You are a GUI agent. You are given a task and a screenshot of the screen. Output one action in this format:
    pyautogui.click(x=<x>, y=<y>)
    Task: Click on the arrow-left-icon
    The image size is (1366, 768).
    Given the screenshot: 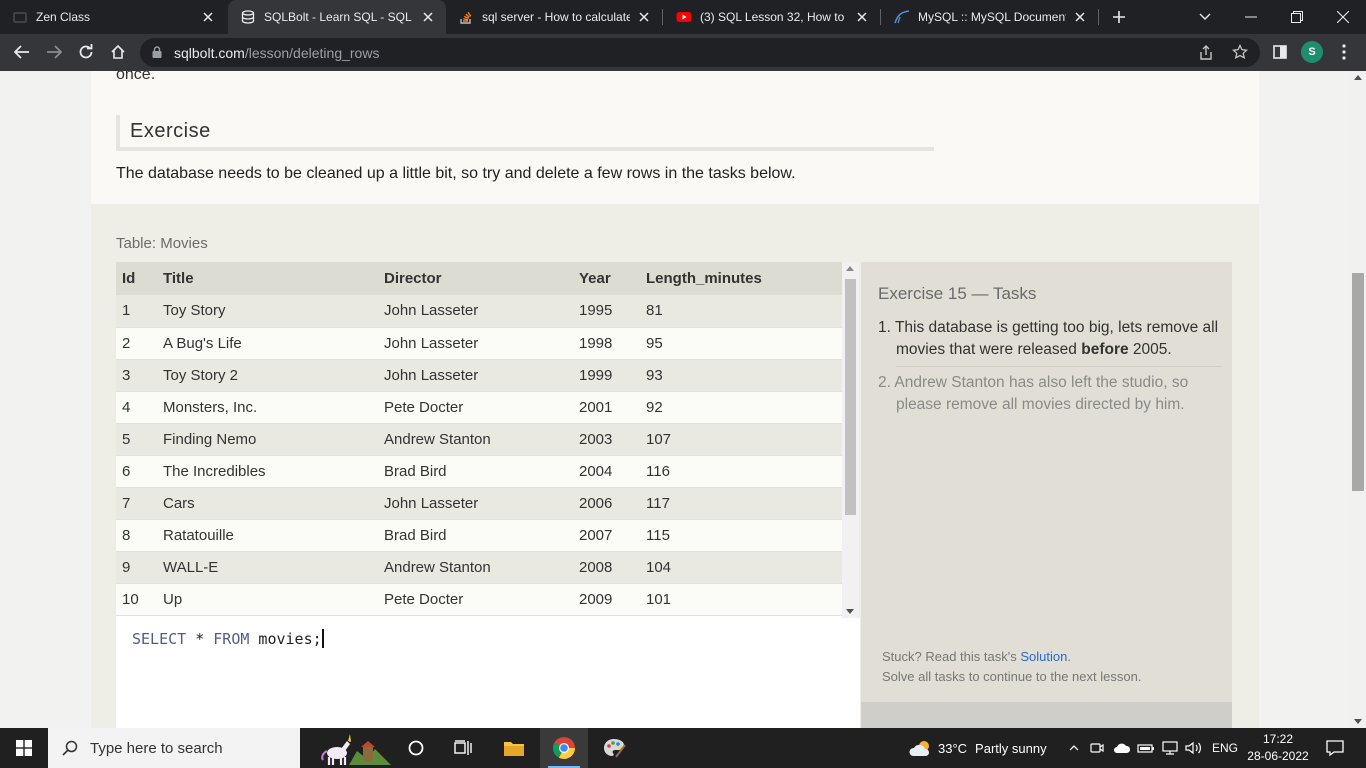 What is the action you would take?
    pyautogui.click(x=21, y=52)
    